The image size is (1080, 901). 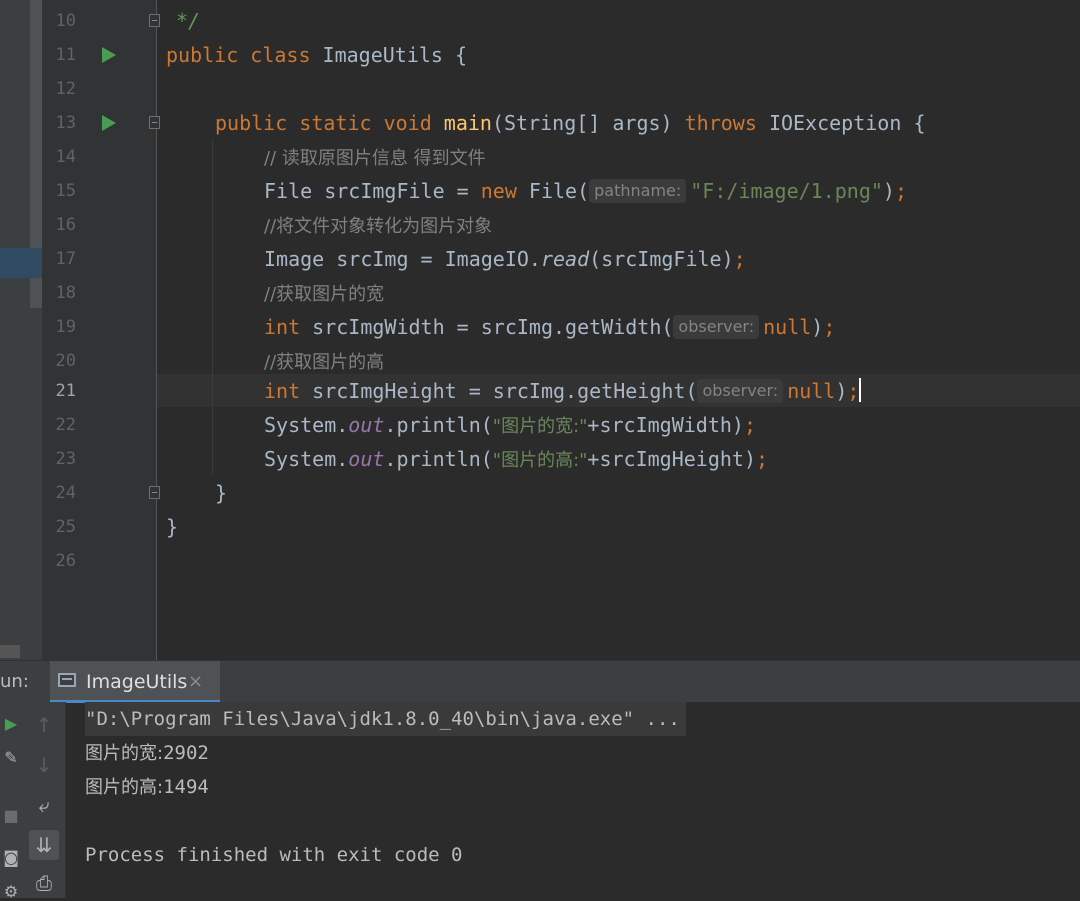 What do you see at coordinates (11, 815) in the screenshot?
I see `stop-icon: ■` at bounding box center [11, 815].